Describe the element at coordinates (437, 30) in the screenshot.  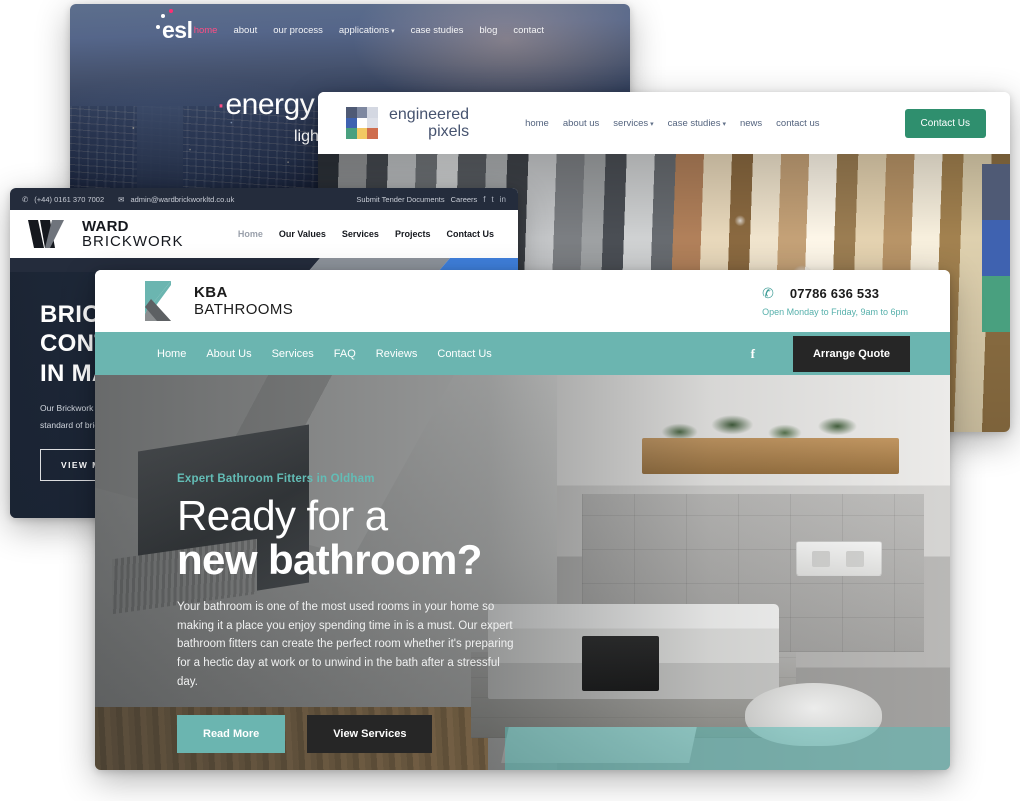
I see `esl-nav-case-studies: case studies` at that location.